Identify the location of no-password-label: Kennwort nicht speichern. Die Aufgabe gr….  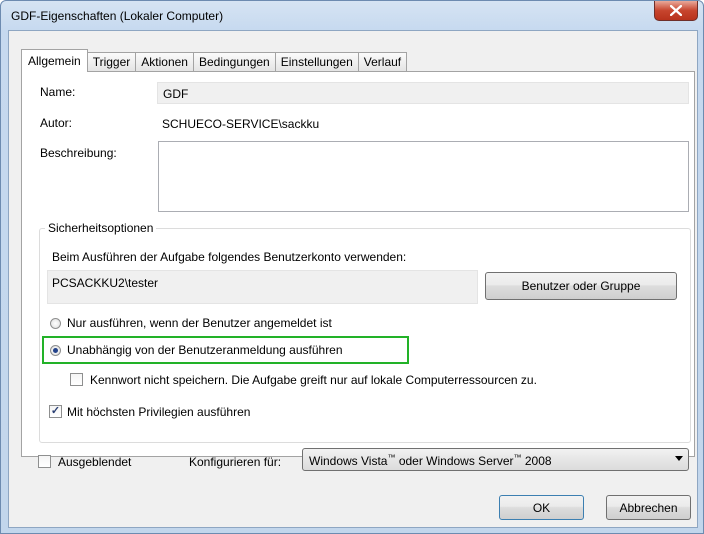
(313, 380).